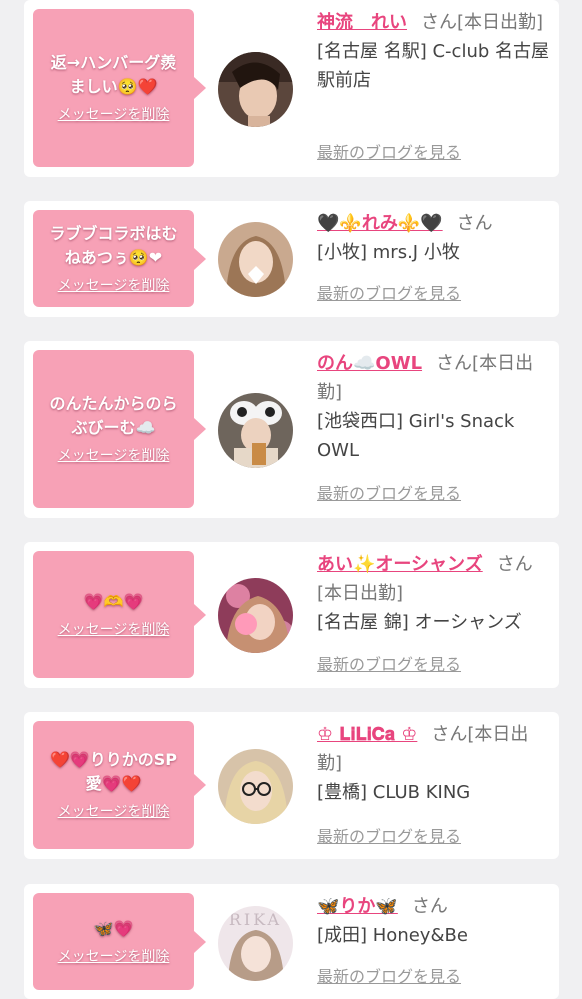 The height and width of the screenshot is (999, 582). Describe the element at coordinates (119, 614) in the screenshot. I see `message-bubble: 💗🫶💗 メッセージを削除` at that location.